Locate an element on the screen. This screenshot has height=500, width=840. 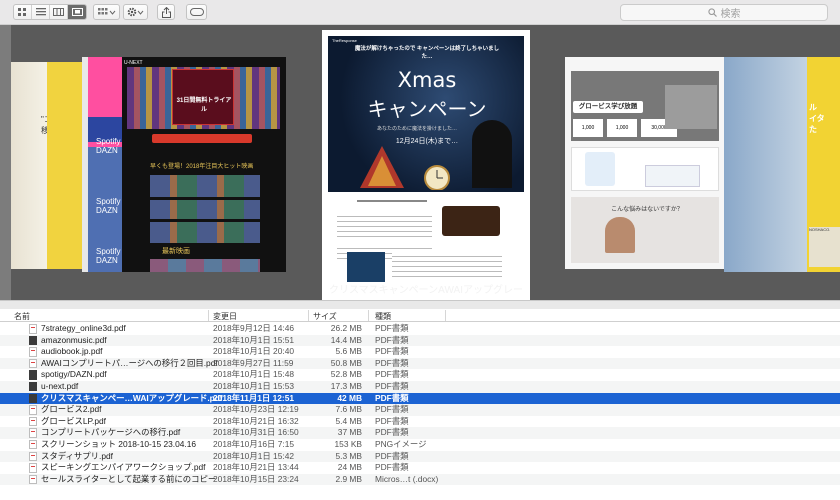
file-row: グロービス2.pdf 2018年10月23日 12:19 7.6 MB PDF書類 is located at coordinates (420, 410).